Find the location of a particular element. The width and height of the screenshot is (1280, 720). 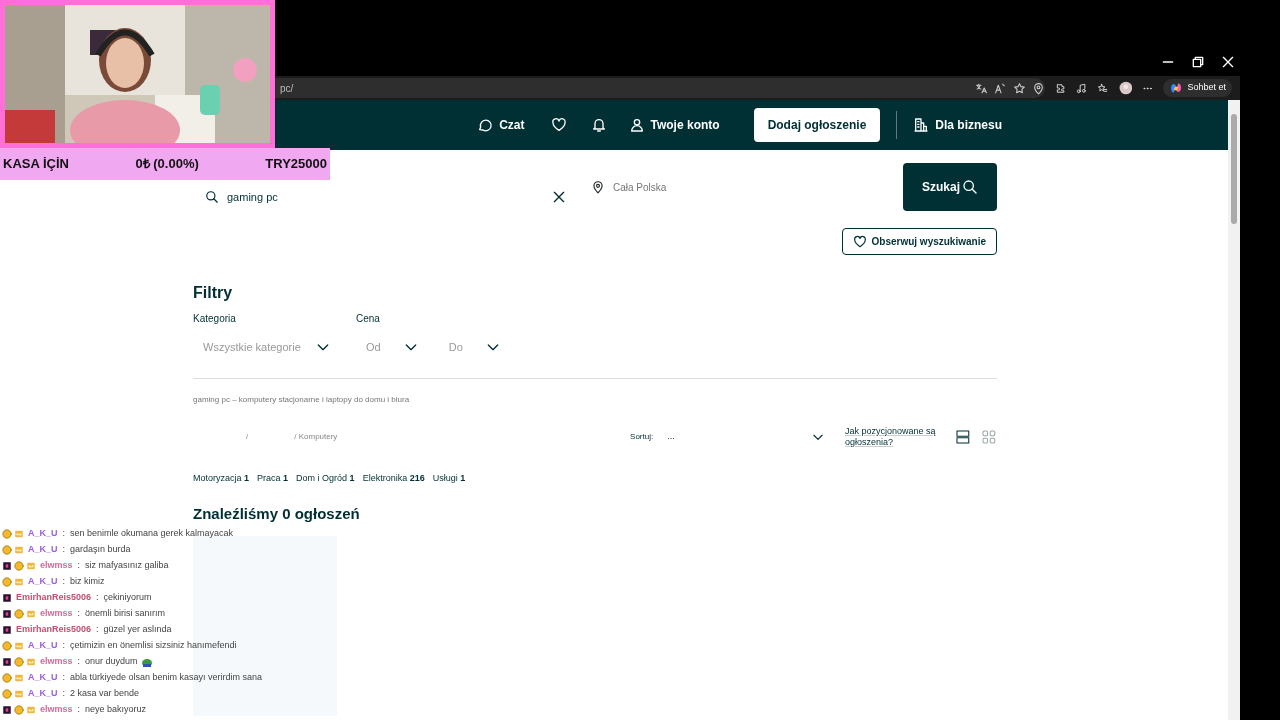

ranking-info-link: Jak pozycjonowane są ogłoszenia? is located at coordinates (894, 437).